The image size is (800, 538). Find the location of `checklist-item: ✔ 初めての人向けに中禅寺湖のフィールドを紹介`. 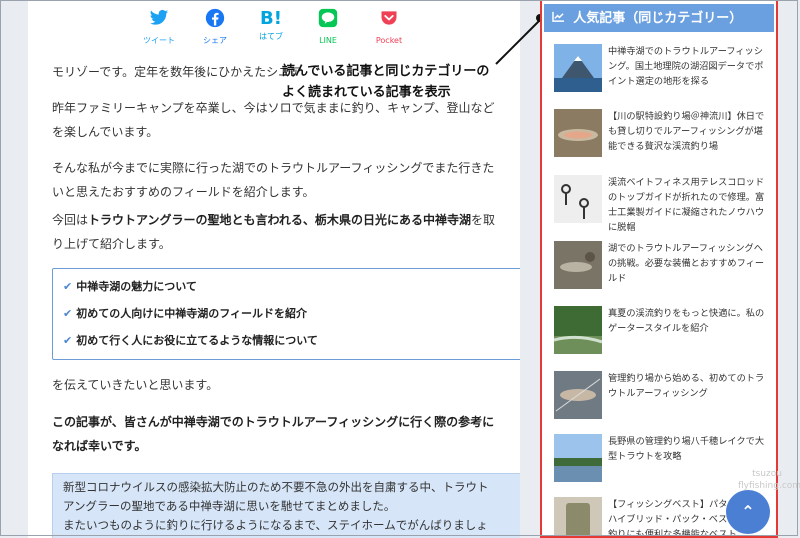

checklist-item: ✔ 初めての人向けに中禅寺湖のフィールドを紹介 is located at coordinates (185, 314).